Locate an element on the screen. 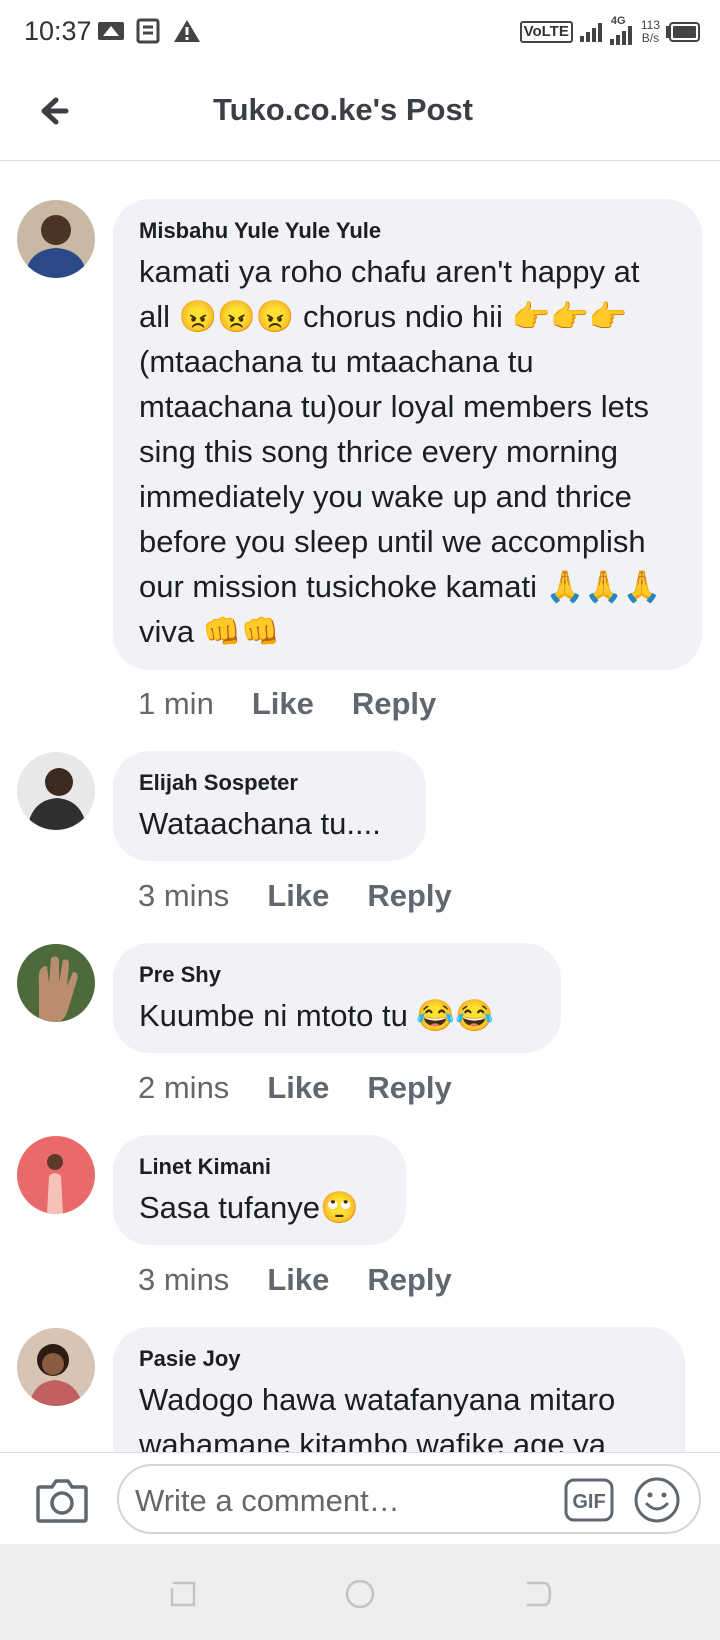  comment-author: Pre Shy is located at coordinates (337, 975).